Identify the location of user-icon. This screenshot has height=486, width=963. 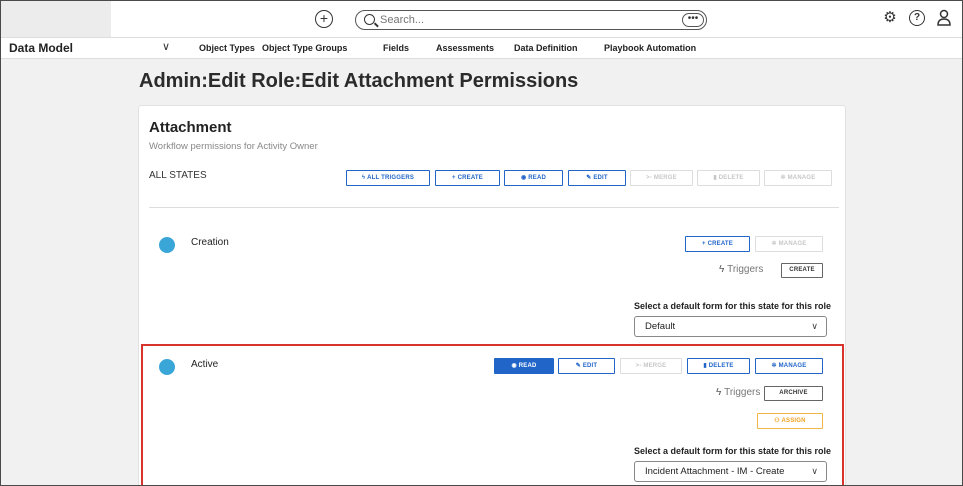
(944, 18).